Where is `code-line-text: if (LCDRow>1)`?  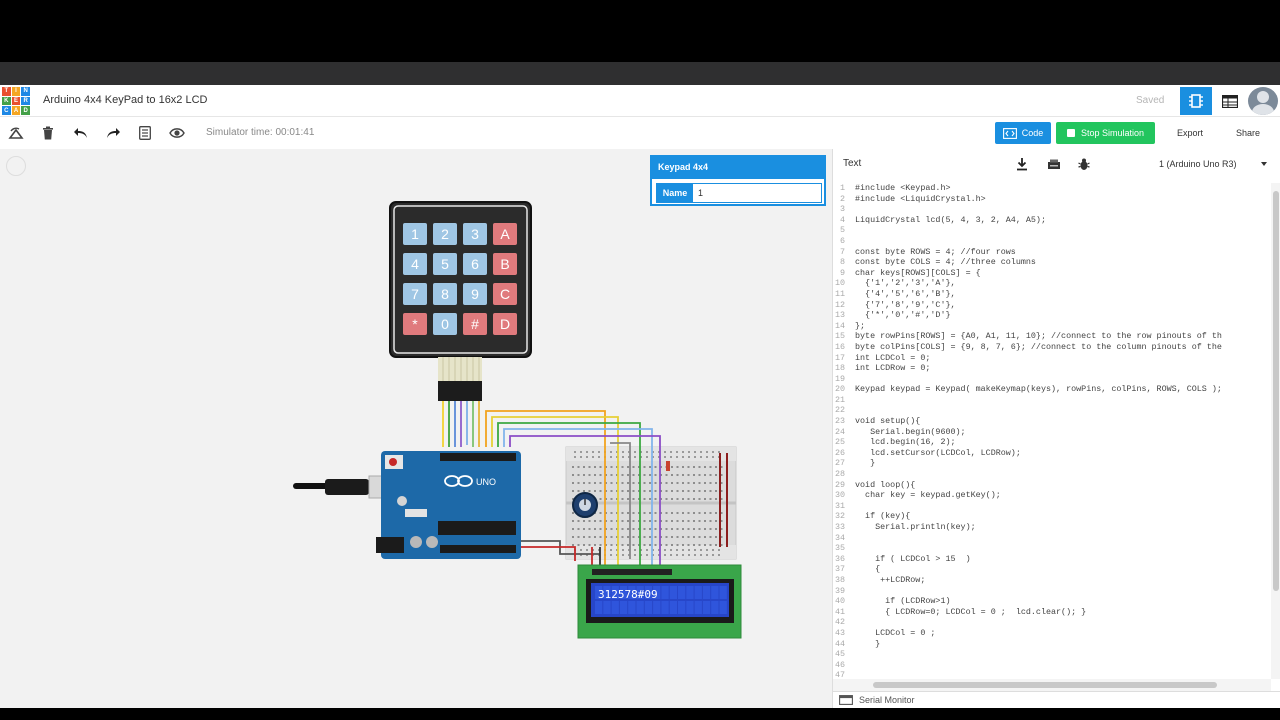
code-line-text: if (LCDRow>1) is located at coordinates (903, 601).